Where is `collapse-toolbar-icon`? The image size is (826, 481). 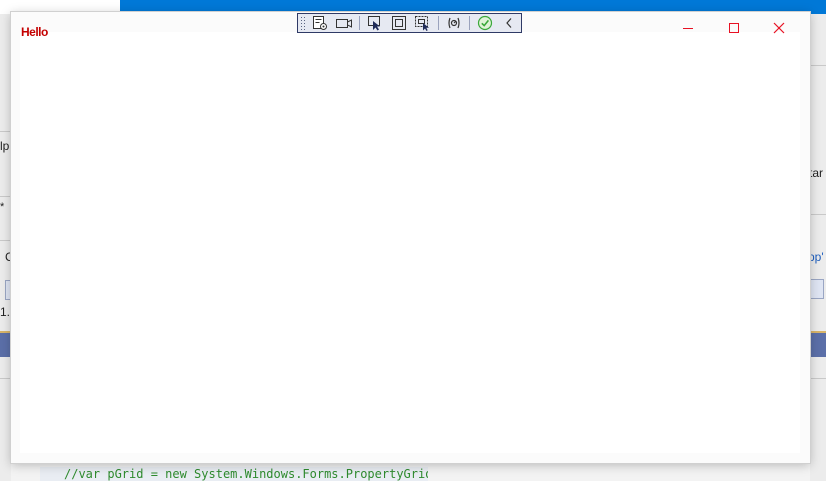
collapse-toolbar-icon is located at coordinates (509, 23).